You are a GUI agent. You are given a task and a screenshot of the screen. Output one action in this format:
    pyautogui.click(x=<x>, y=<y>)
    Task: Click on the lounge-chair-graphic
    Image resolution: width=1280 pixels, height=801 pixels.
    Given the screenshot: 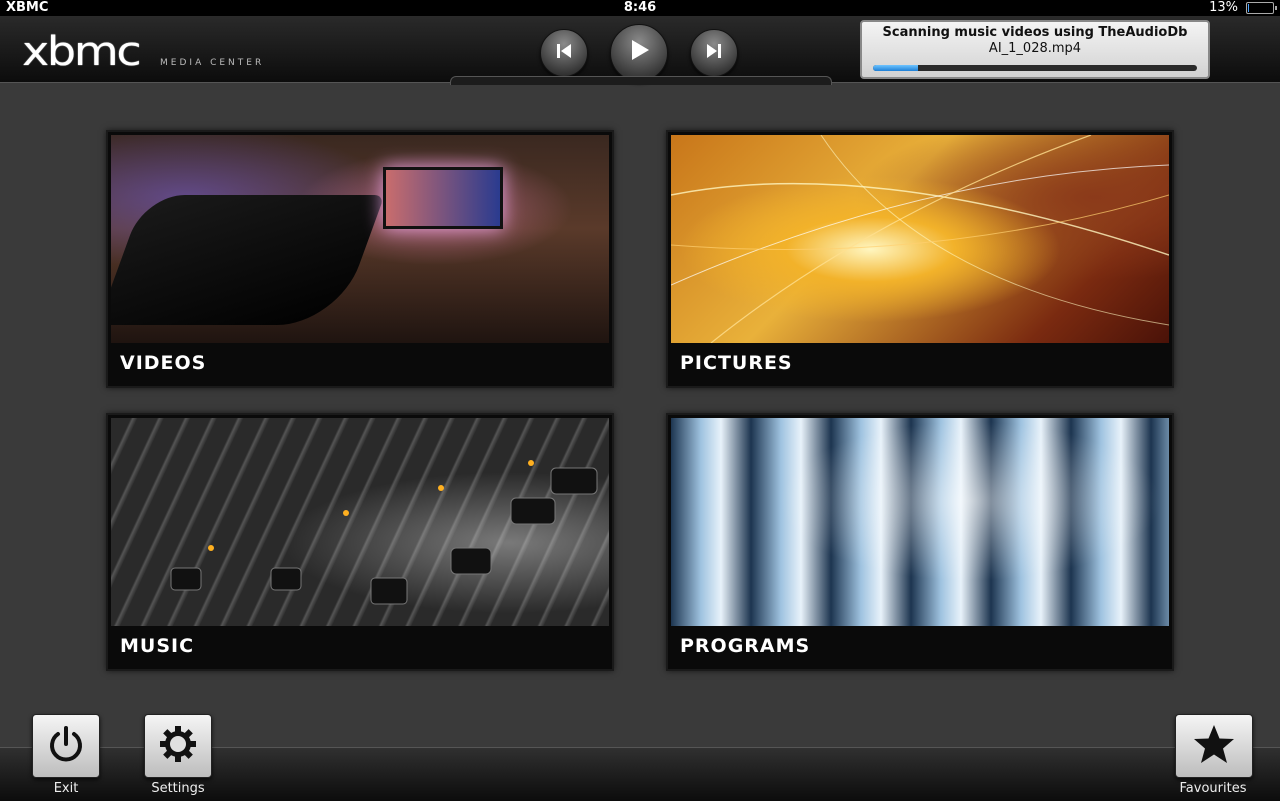 What is the action you would take?
    pyautogui.click(x=248, y=260)
    